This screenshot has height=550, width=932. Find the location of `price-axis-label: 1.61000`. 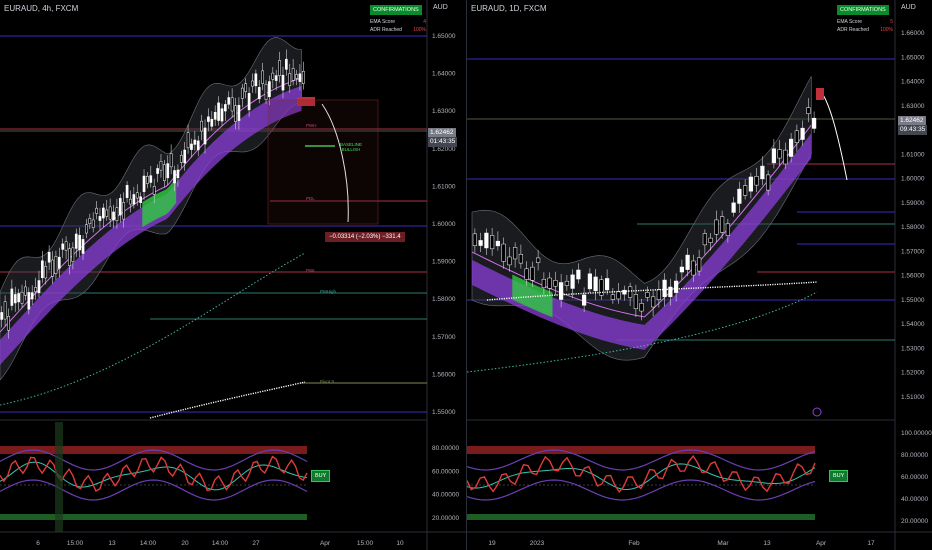

price-axis-label: 1.61000 is located at coordinates (444, 186).